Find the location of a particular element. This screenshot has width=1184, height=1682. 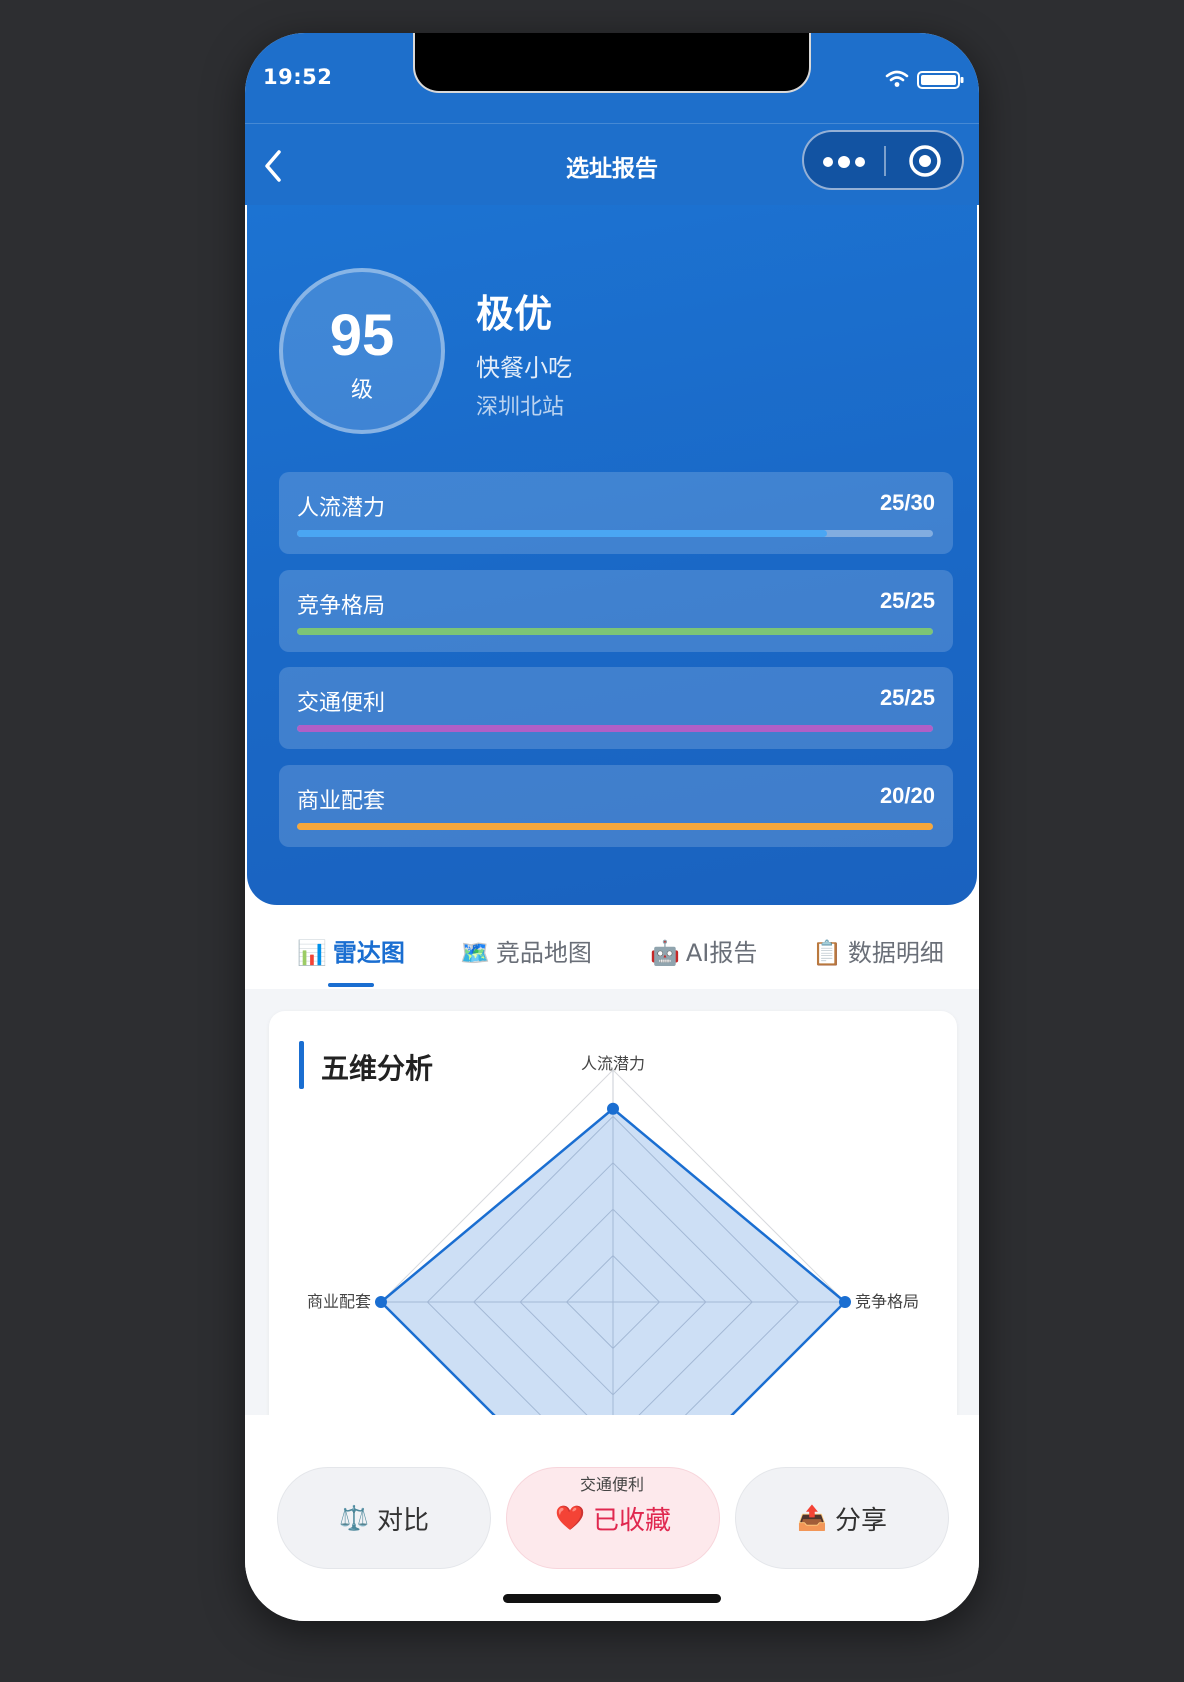

share-label: 分享 is located at coordinates (860, 1520).